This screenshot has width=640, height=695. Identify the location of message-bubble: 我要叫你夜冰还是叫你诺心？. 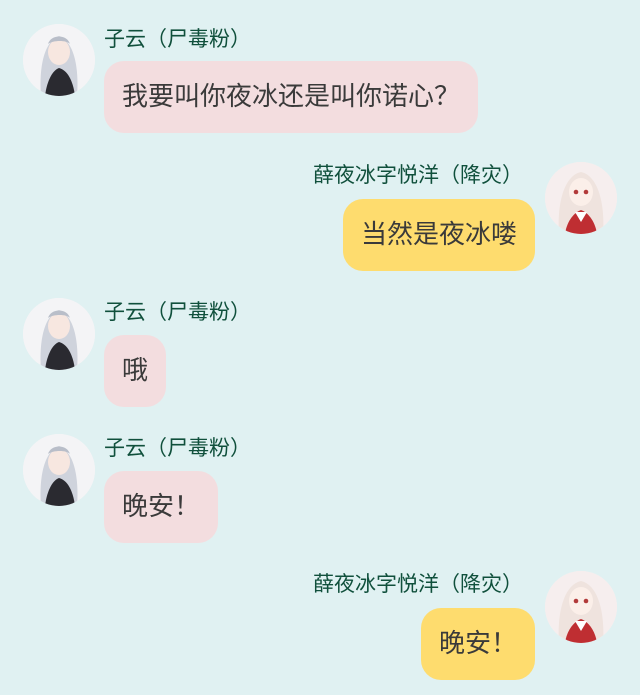
(291, 97).